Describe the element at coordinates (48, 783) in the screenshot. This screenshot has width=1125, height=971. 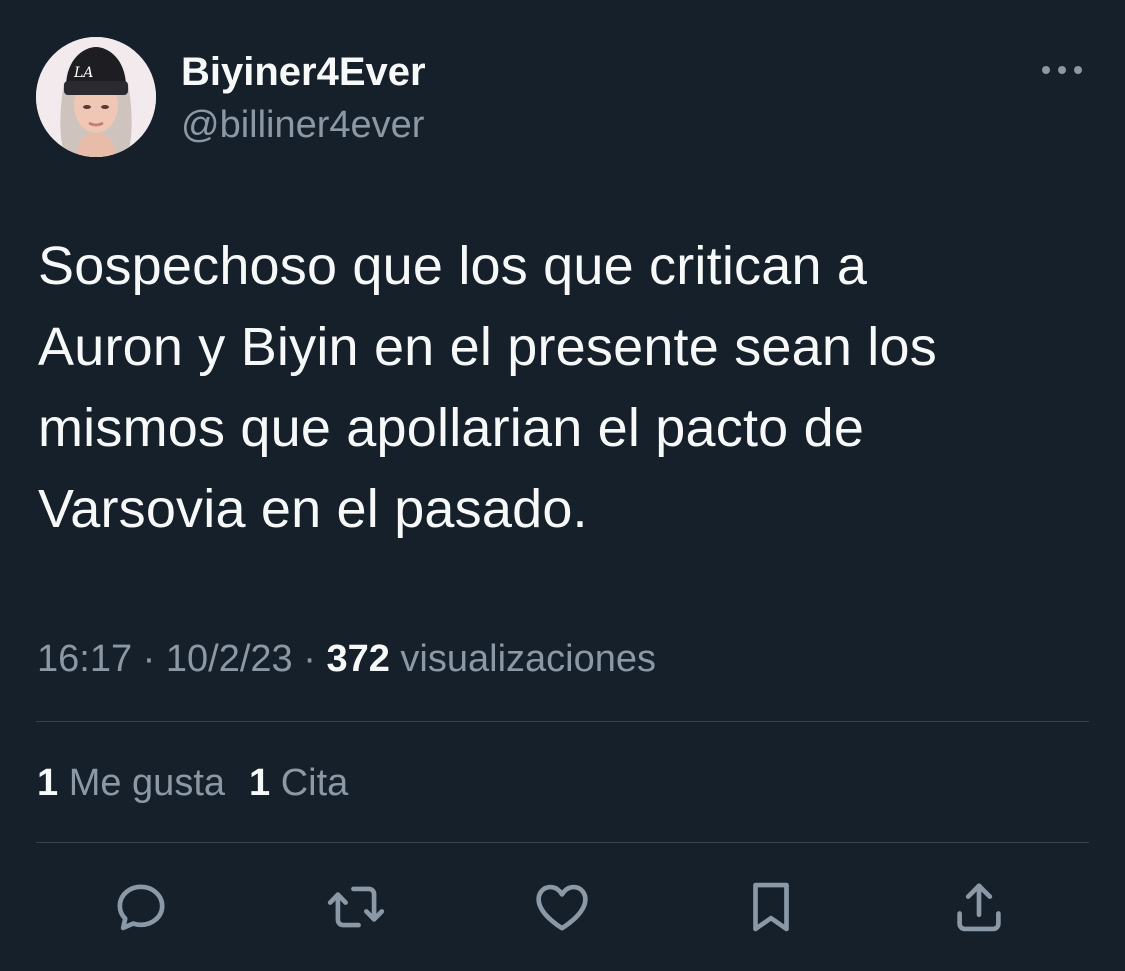
I see `likes-count: 1` at that location.